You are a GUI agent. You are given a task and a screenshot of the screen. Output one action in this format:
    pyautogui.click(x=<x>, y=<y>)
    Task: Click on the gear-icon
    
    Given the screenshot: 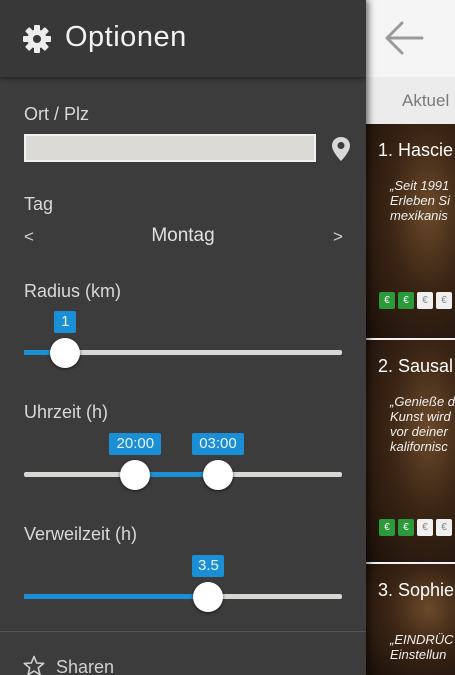 What is the action you would take?
    pyautogui.click(x=37, y=39)
    